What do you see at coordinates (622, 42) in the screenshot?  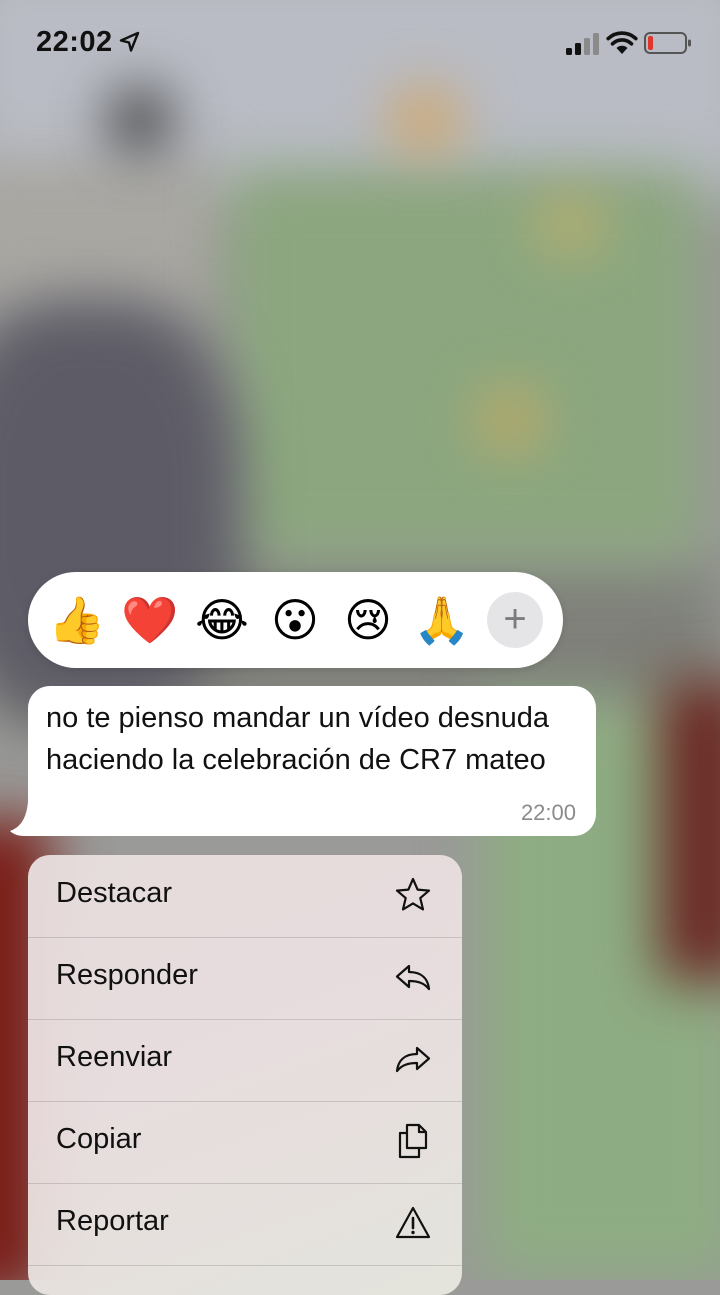 I see `wifi-icon` at bounding box center [622, 42].